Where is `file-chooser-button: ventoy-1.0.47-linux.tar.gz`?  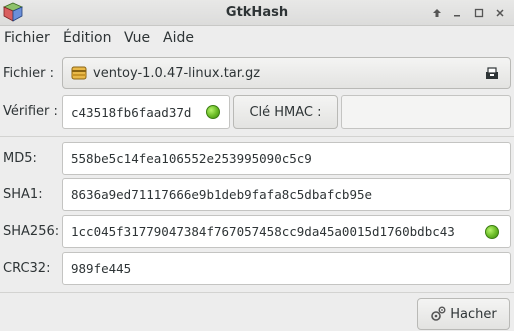
file-chooser-button: ventoy-1.0.47-linux.tar.gz is located at coordinates (286, 73).